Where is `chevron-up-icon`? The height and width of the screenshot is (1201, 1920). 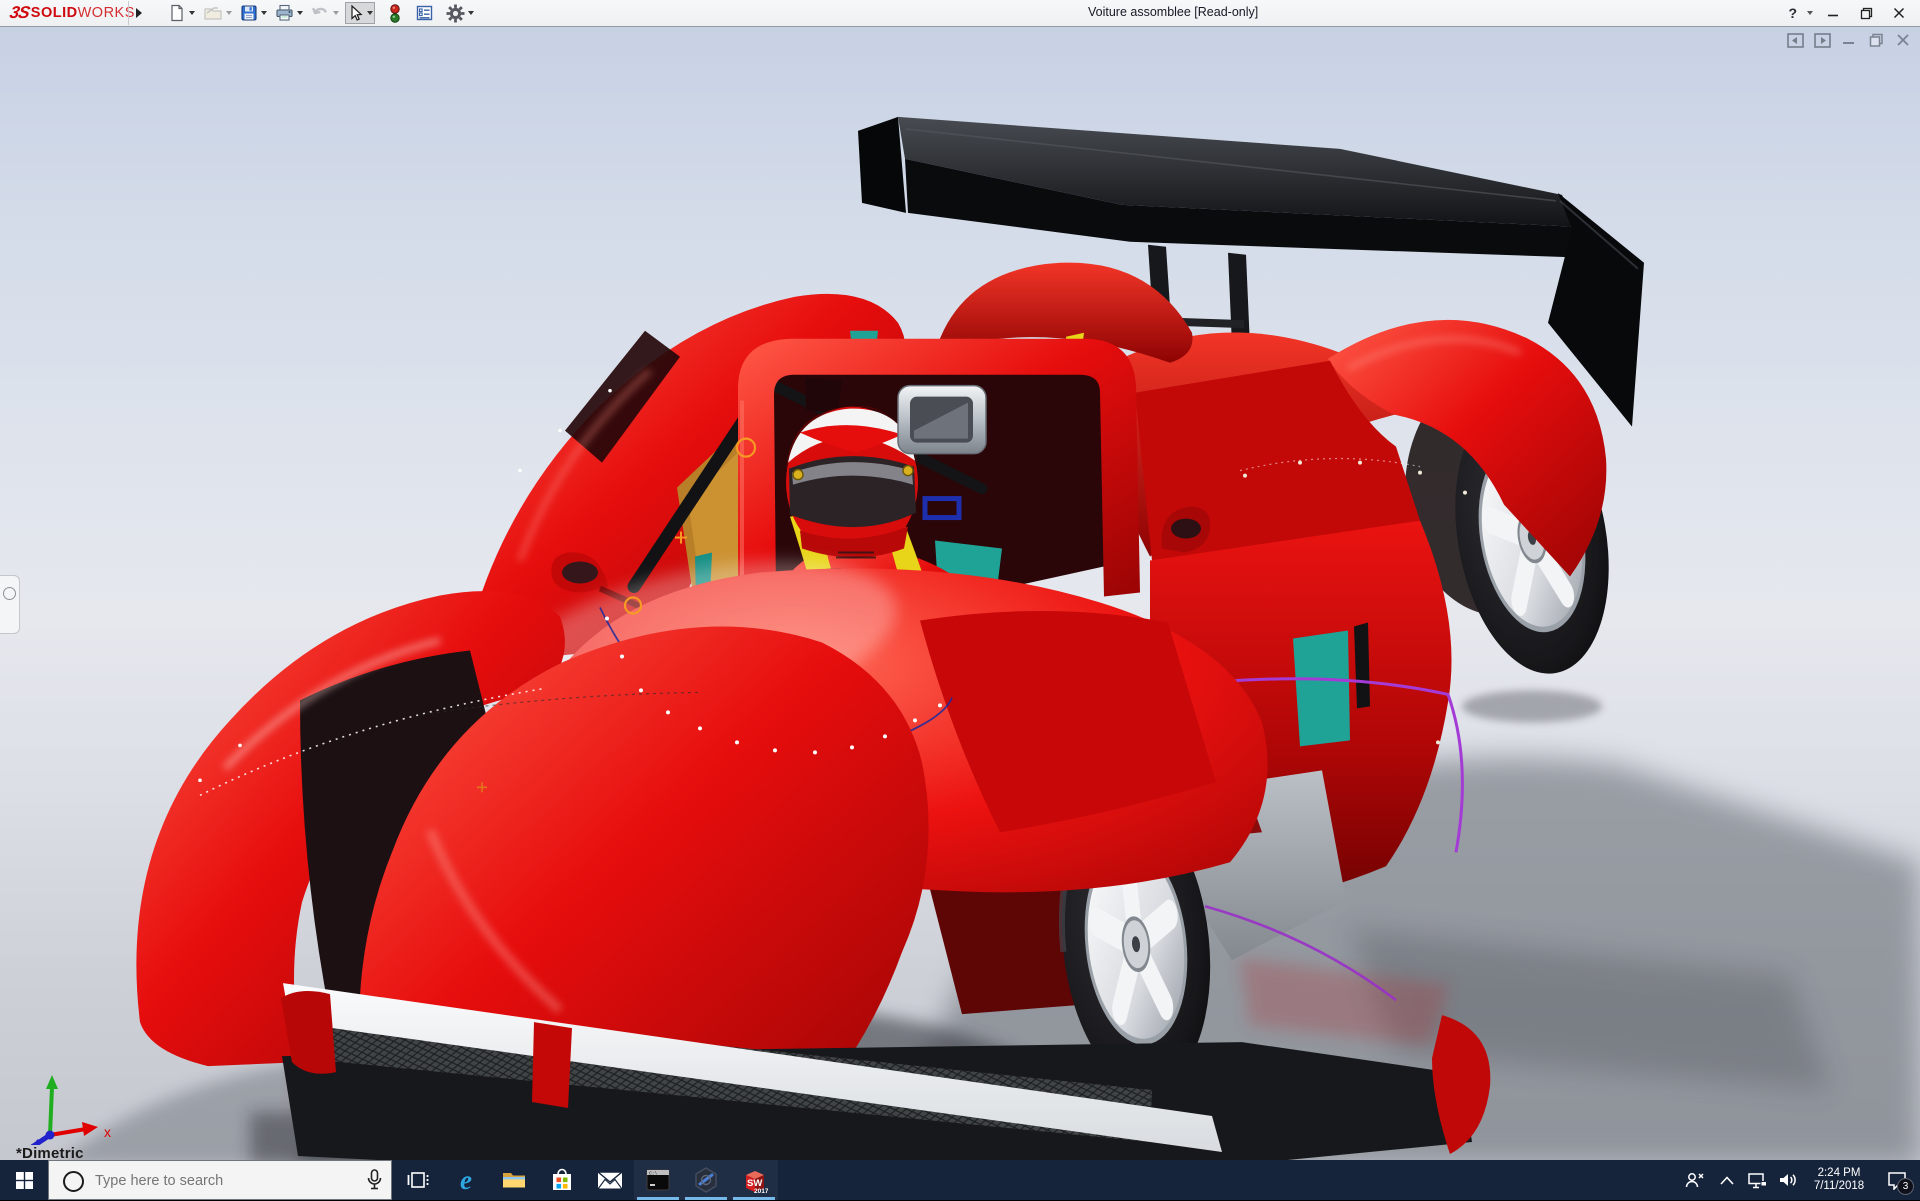
chevron-up-icon is located at coordinates (1727, 1180).